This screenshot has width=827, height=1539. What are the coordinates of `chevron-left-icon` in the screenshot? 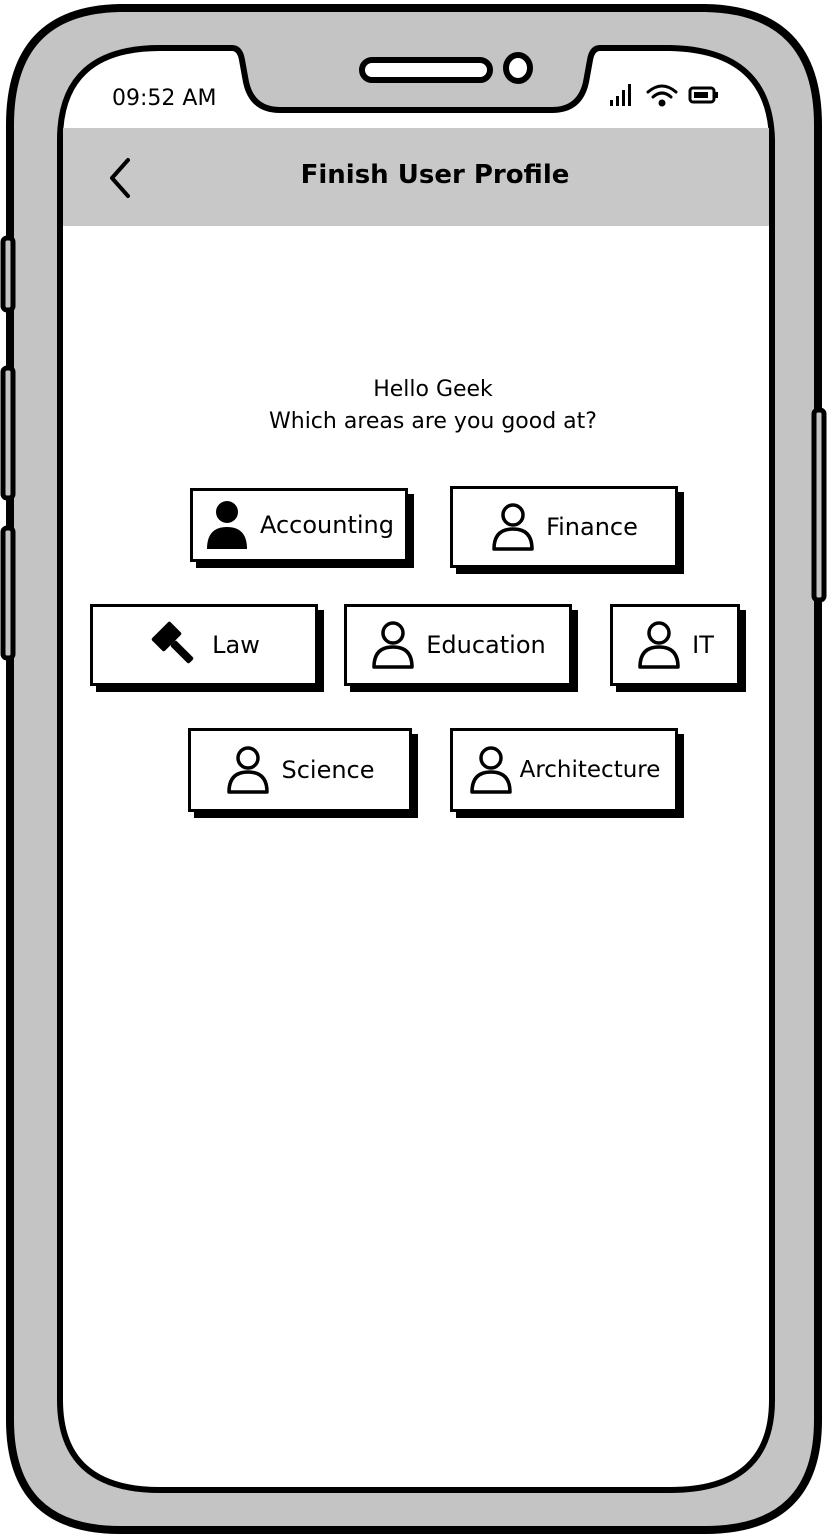 It's located at (120, 178).